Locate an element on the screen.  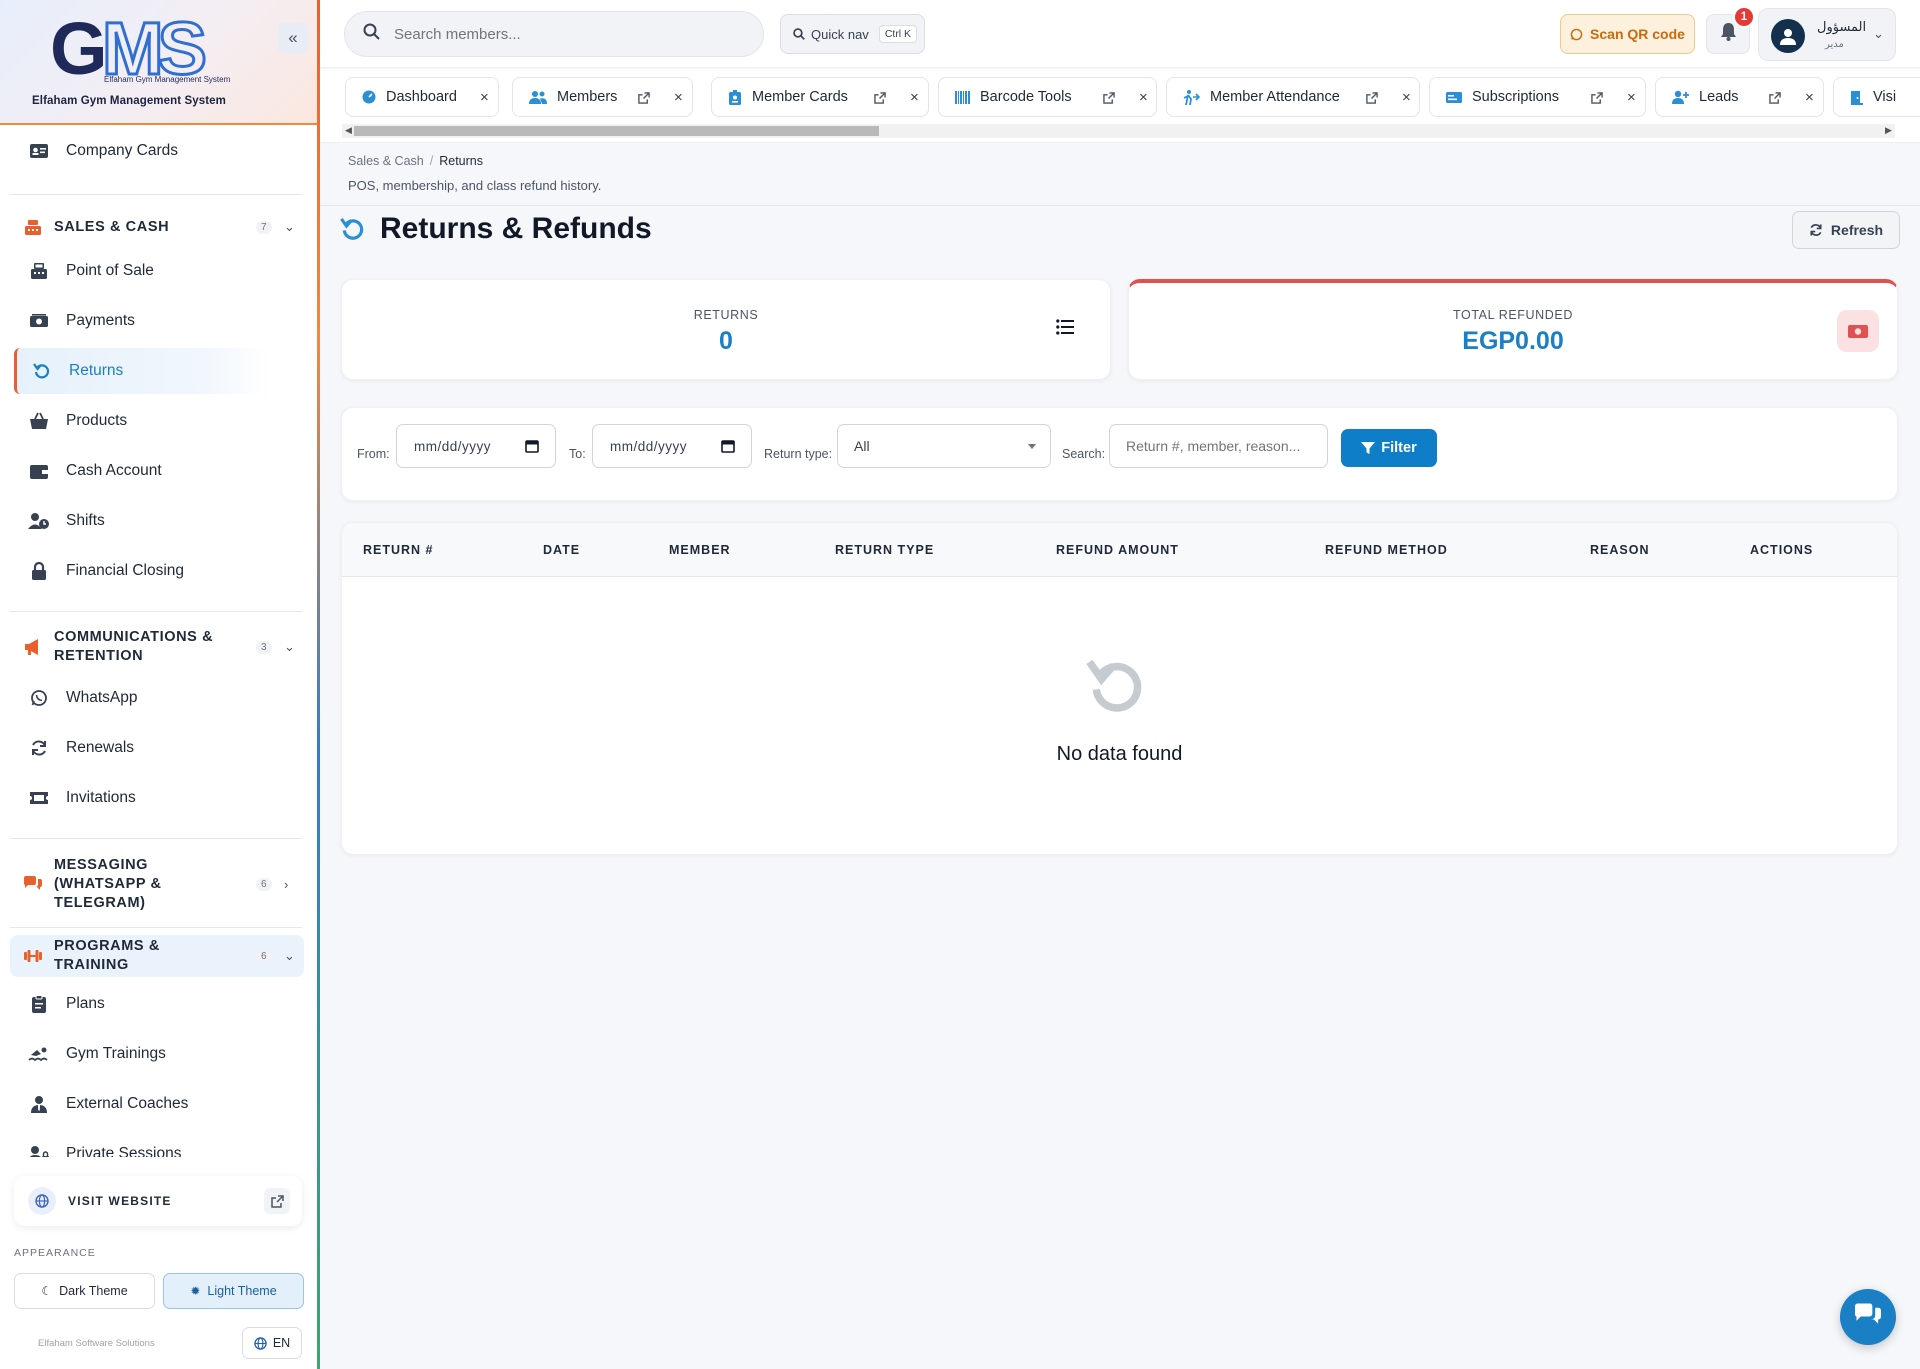
tab-visits: Visi is located at coordinates (1876, 97).